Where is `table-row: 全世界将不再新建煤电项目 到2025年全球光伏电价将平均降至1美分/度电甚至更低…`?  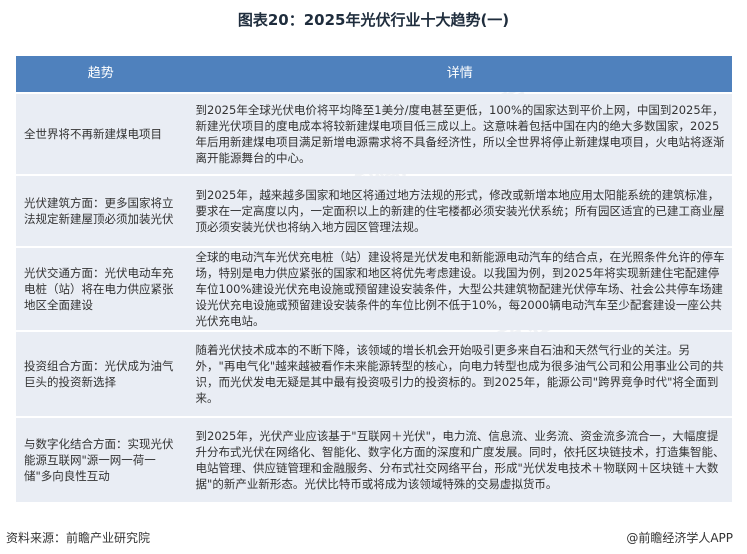 table-row: 全世界将不再新建煤电项目 到2025年全球光伏电价将平均降至1美分/度电甚至更低… is located at coordinates (374, 134).